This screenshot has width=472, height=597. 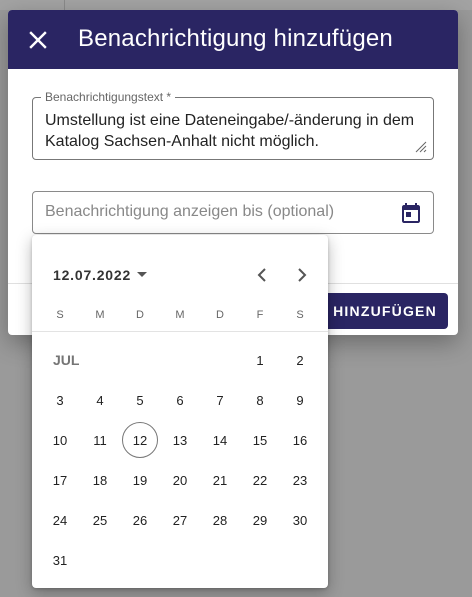 What do you see at coordinates (220, 520) in the screenshot?
I see `day-cell: 28` at bounding box center [220, 520].